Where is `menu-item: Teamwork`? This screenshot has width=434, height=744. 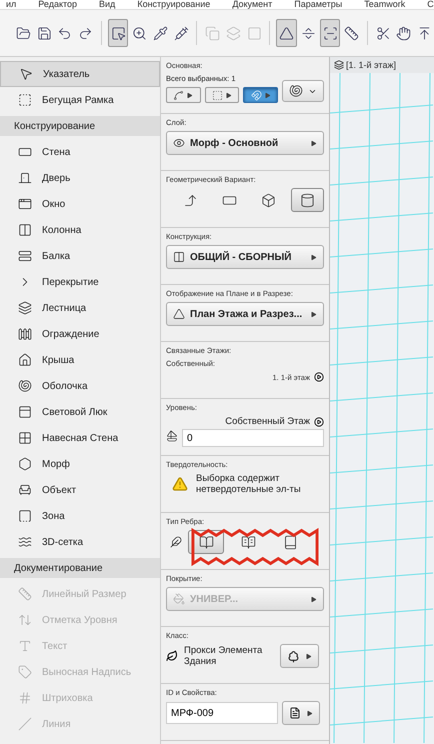 menu-item: Teamwork is located at coordinates (385, 4).